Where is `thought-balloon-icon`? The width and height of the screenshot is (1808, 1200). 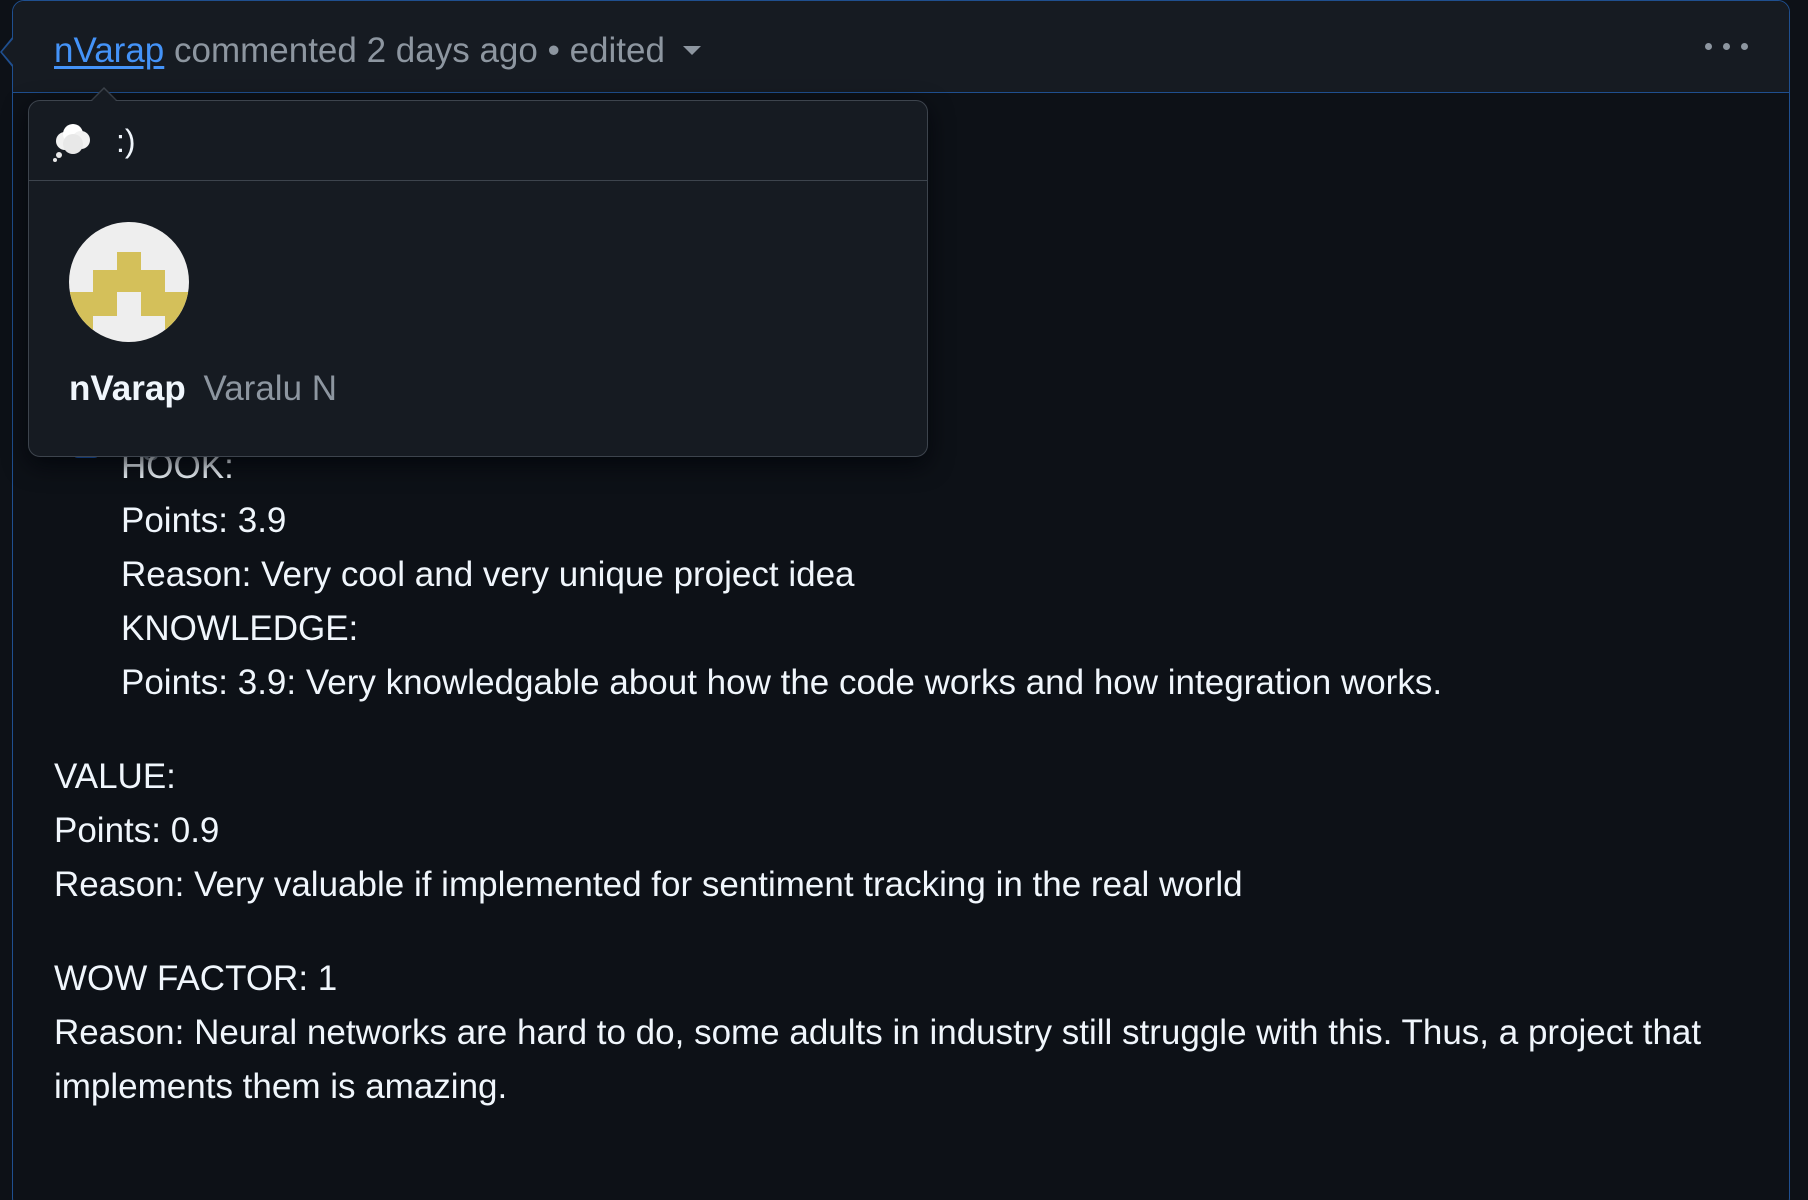
thought-balloon-icon is located at coordinates (71, 143).